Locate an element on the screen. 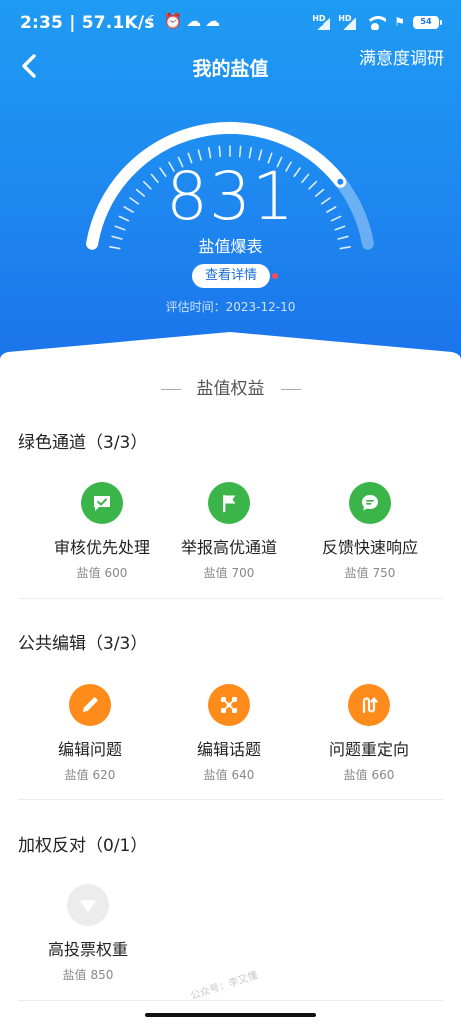 This screenshot has height=1024, width=461. score-level: 盐值爆表 is located at coordinates (230, 246).